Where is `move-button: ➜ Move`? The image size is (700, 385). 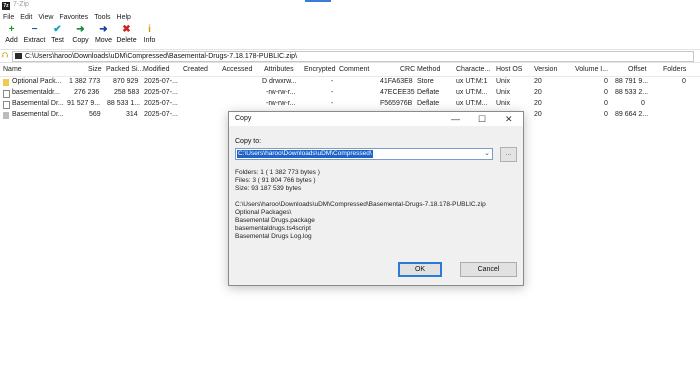
move-button: ➜ Move is located at coordinates (103, 36).